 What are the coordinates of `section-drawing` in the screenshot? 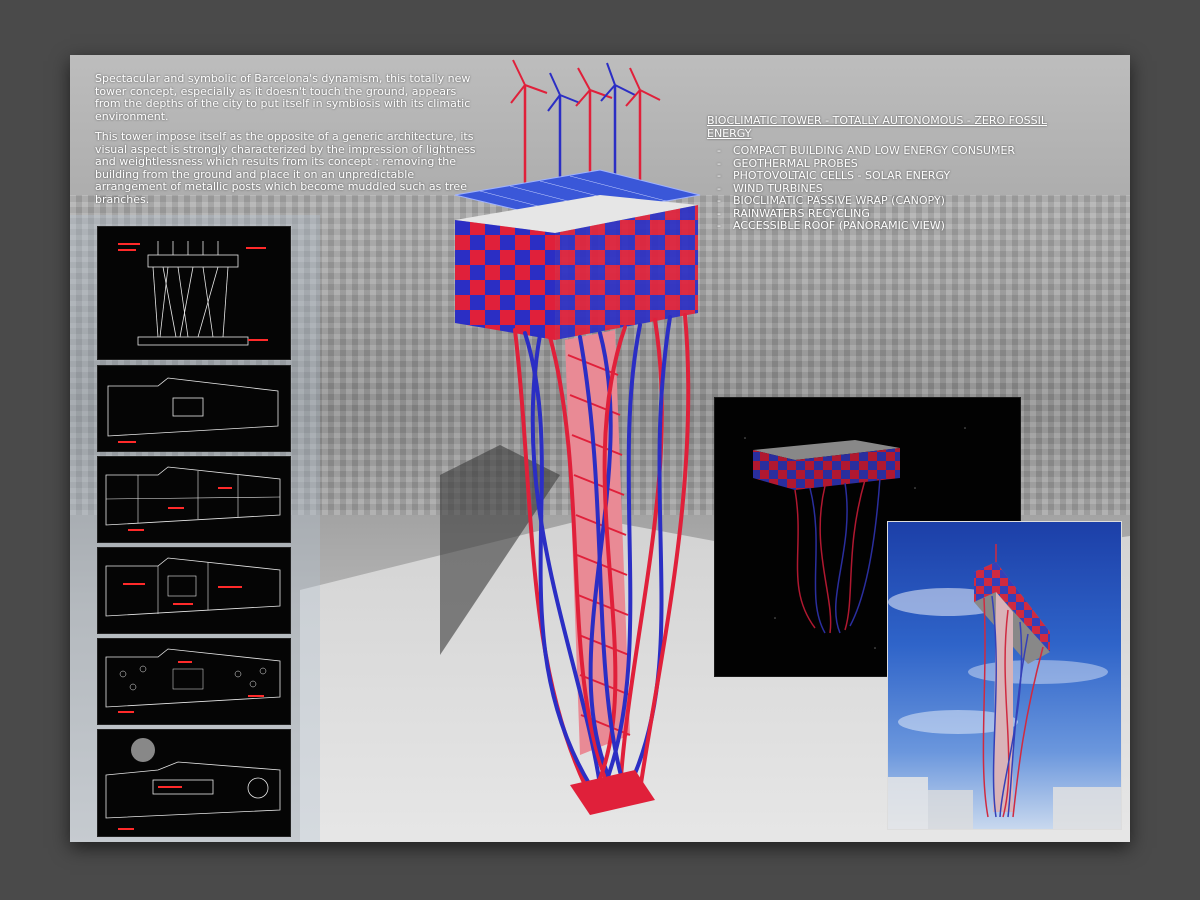 It's located at (194, 293).